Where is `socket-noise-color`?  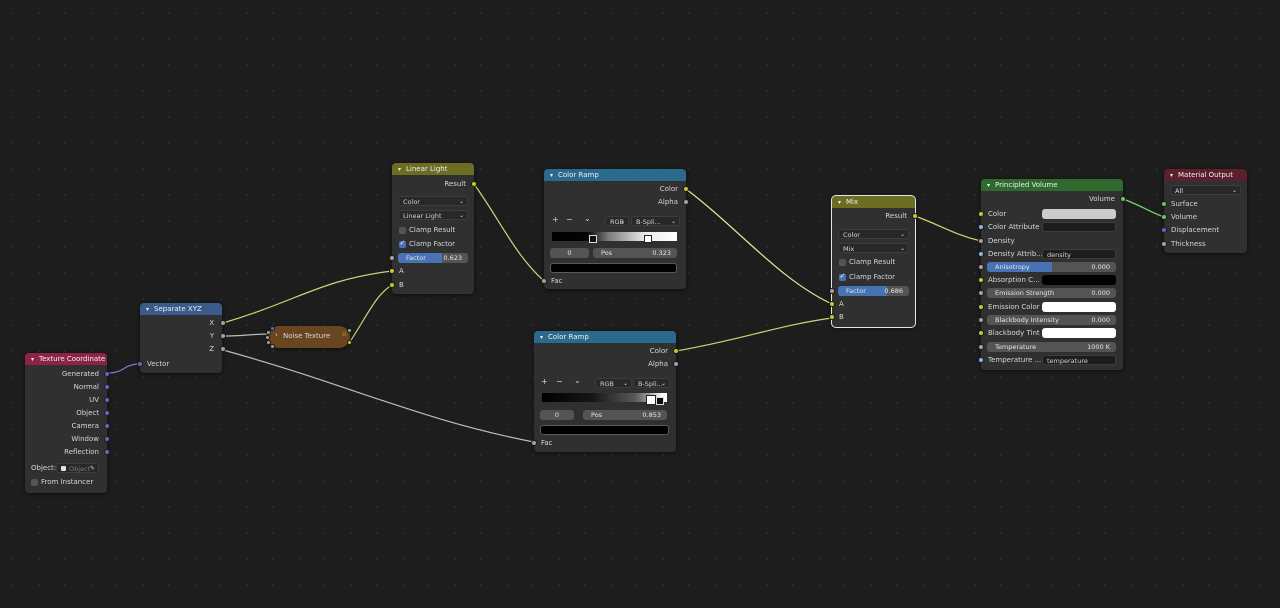 socket-noise-color is located at coordinates (349, 342).